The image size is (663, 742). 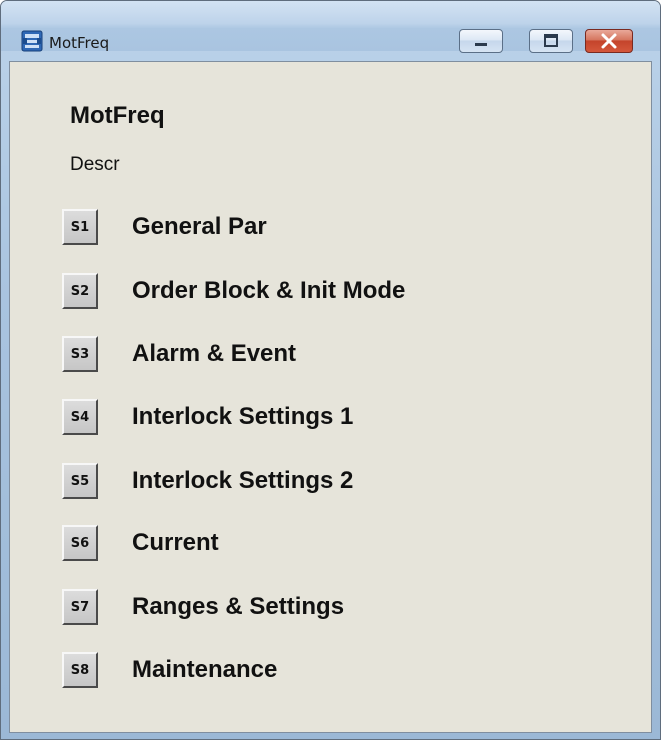 I want to click on s5-button: S5, so click(x=80, y=481).